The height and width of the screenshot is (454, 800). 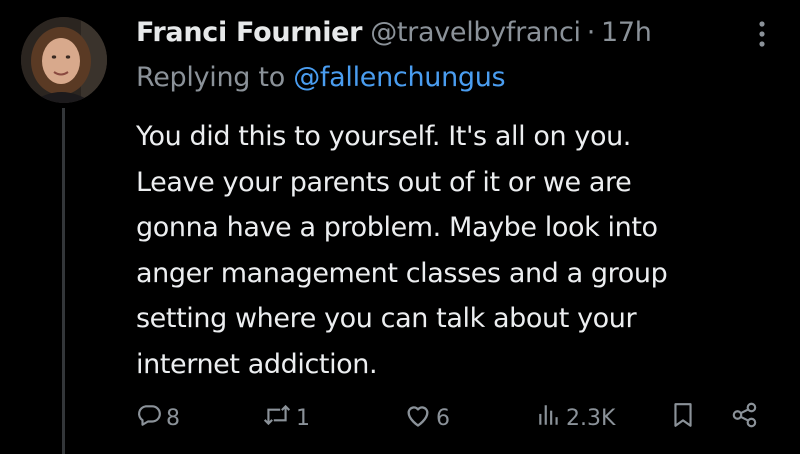 What do you see at coordinates (402, 273) in the screenshot?
I see `tweet-body-line: anger management classes and a group` at bounding box center [402, 273].